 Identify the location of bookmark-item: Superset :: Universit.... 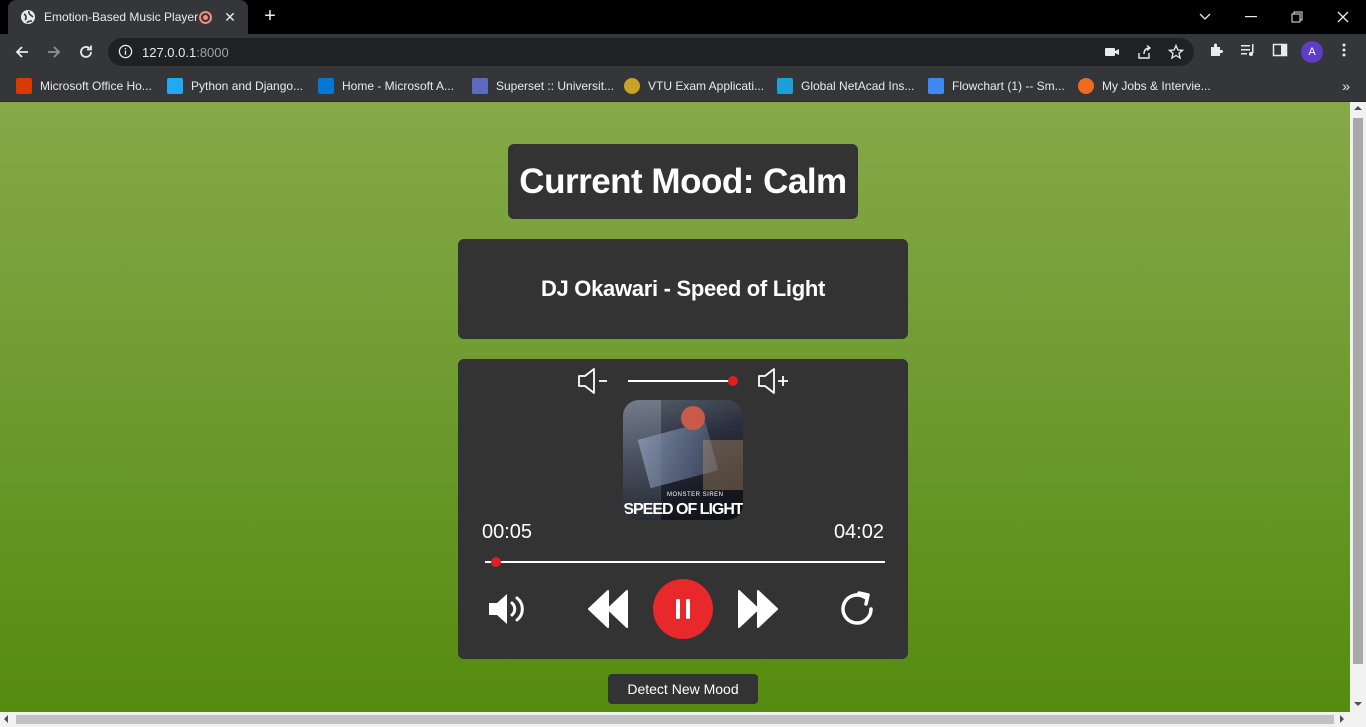
(543, 86).